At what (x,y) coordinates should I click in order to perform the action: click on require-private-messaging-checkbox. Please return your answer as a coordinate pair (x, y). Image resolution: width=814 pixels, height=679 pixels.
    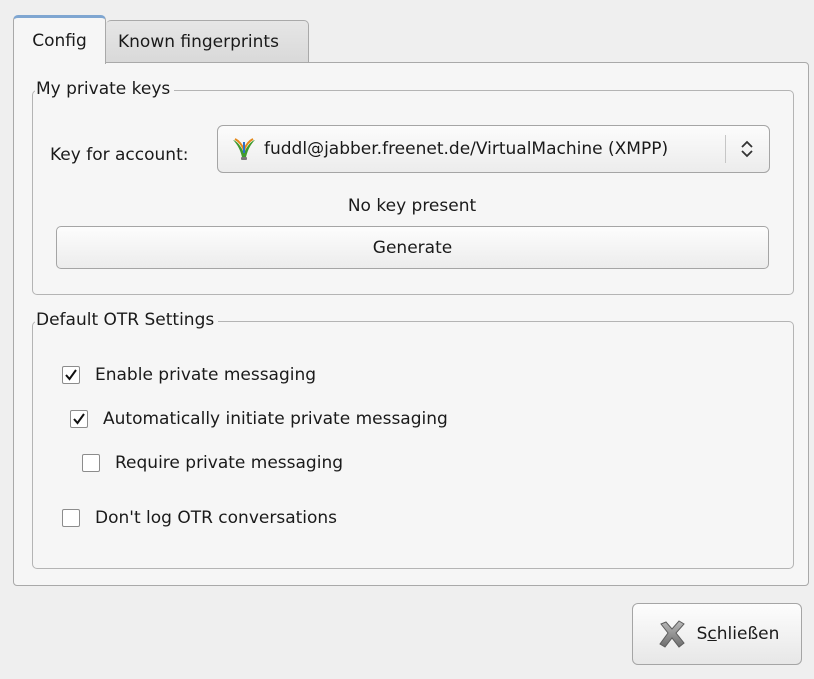
    Looking at the image, I should click on (91, 463).